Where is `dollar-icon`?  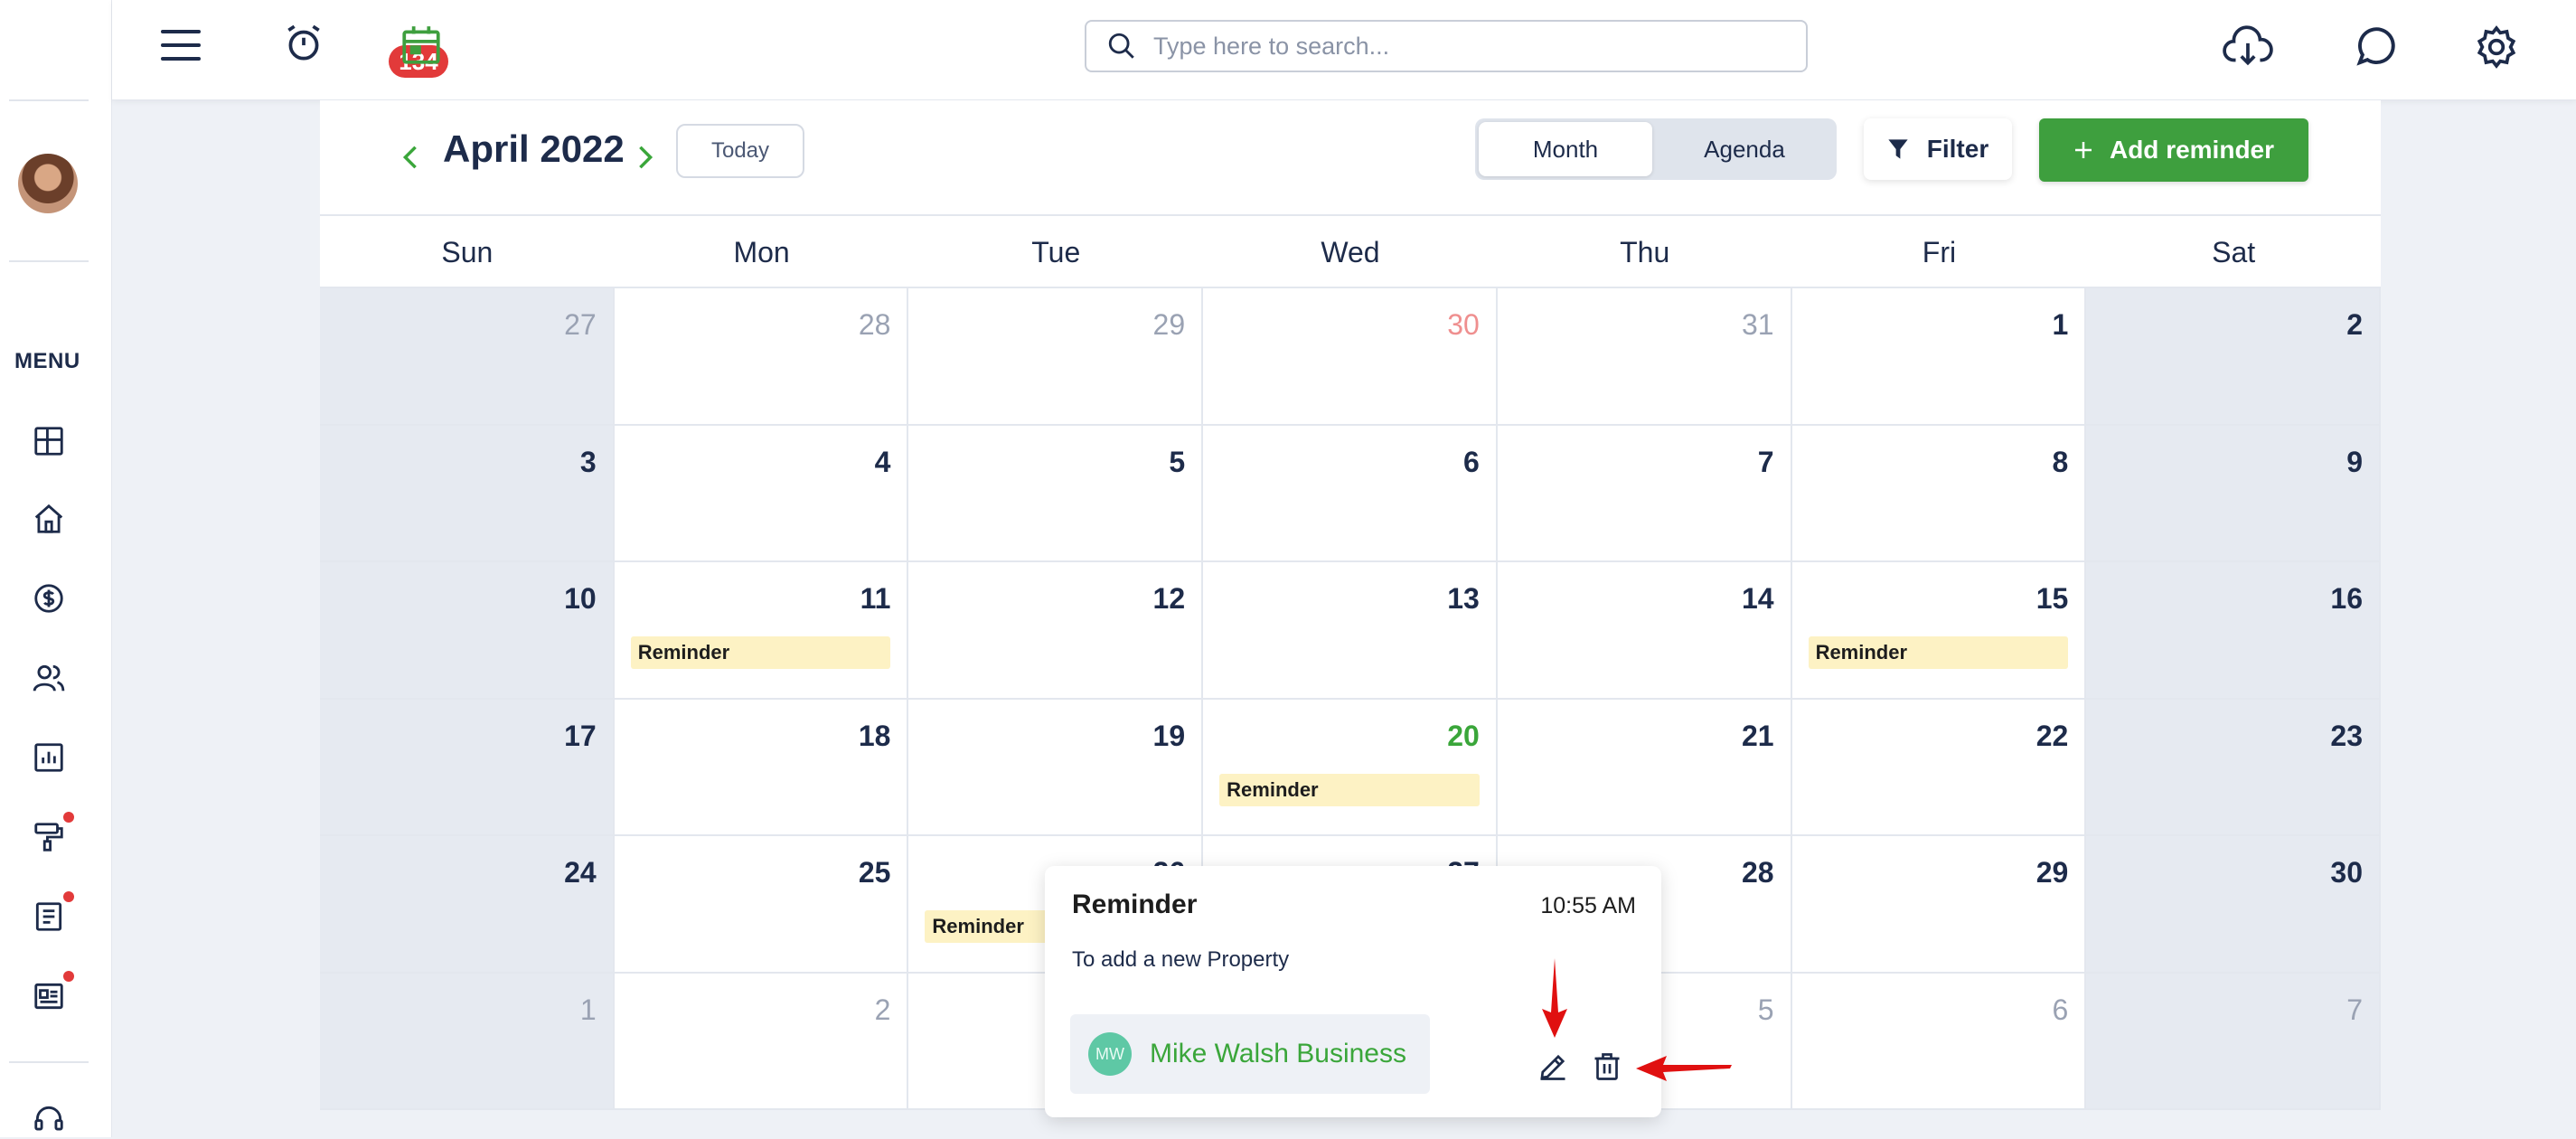
dollar-icon is located at coordinates (49, 598).